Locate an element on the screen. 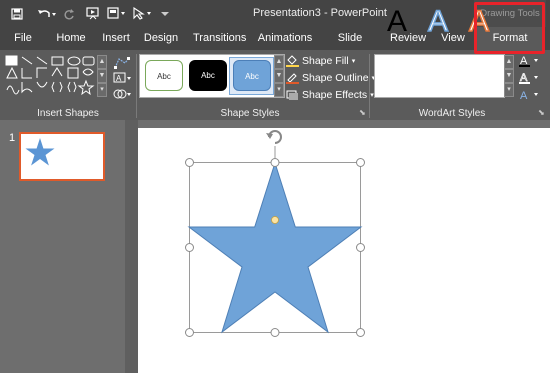 This screenshot has height=373, width=550. shape-styles-scroll: ▲ ▼ ▾ is located at coordinates (279, 76).